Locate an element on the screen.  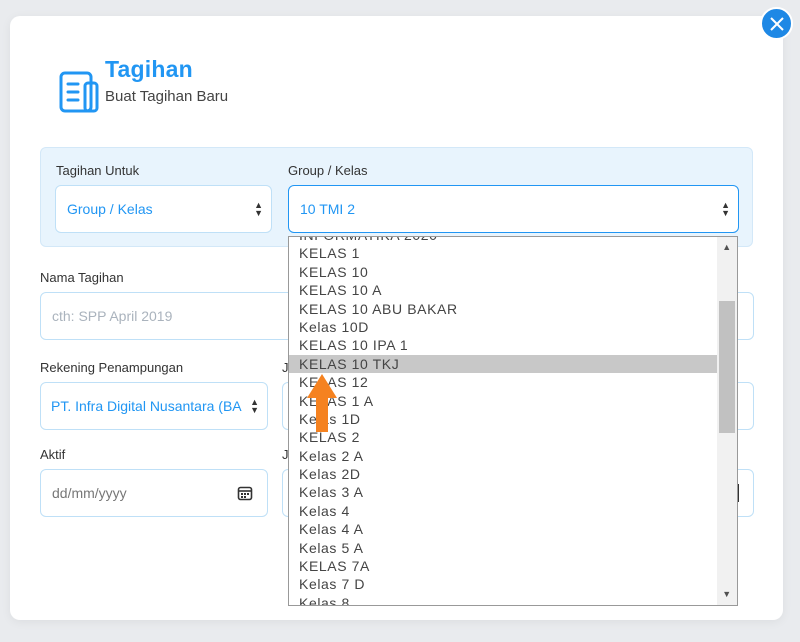
aktif-placeholder: dd/mm/yyyy is located at coordinates (89, 493).